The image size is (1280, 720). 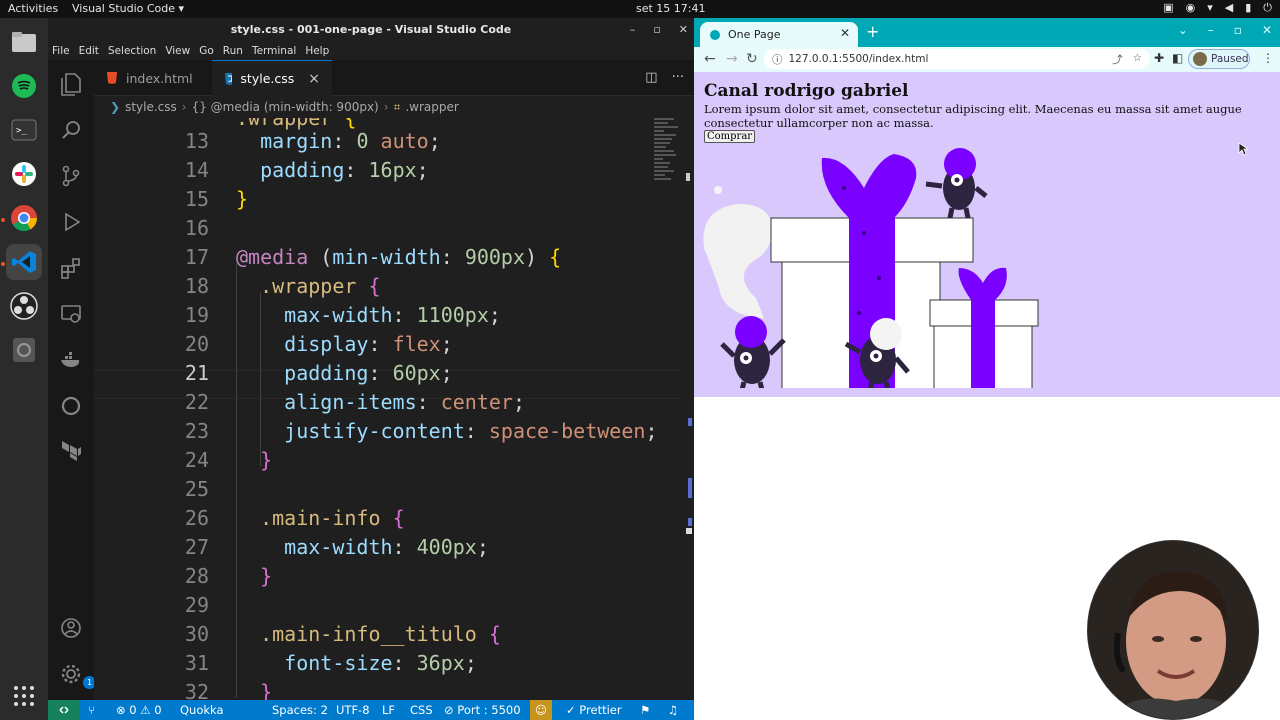 What do you see at coordinates (132, 51) in the screenshot?
I see `menu-selection: Selection` at bounding box center [132, 51].